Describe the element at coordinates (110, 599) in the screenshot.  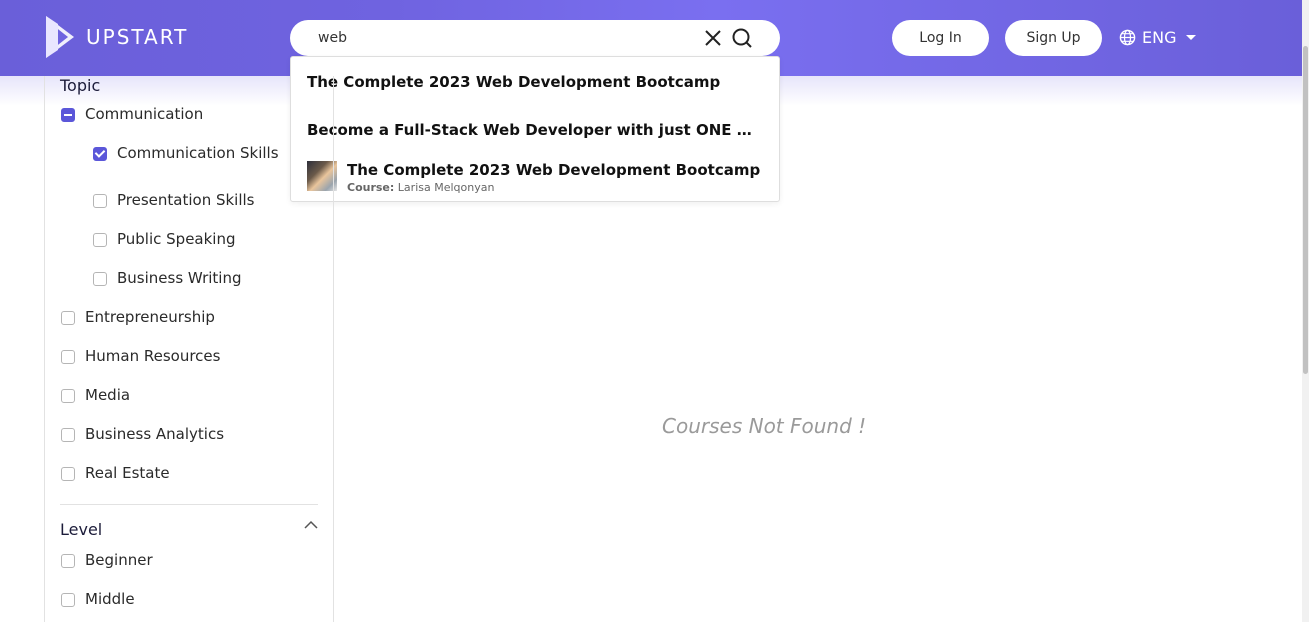
I see `filter-label: Middle` at that location.